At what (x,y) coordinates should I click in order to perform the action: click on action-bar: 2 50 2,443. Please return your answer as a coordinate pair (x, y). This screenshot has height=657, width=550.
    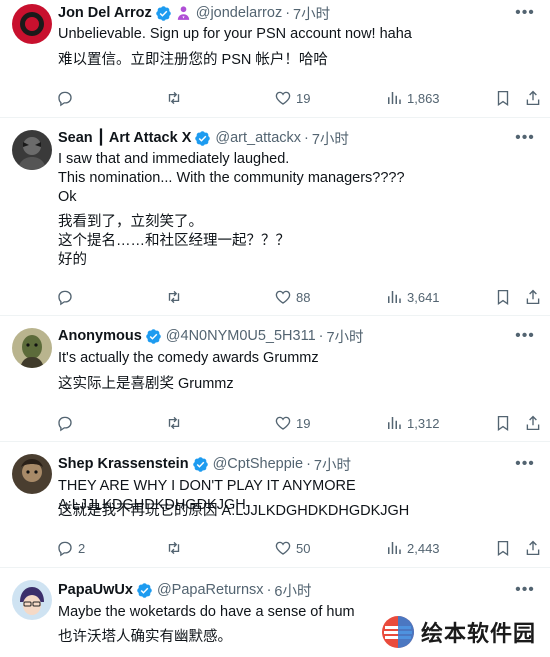
    Looking at the image, I should click on (298, 548).